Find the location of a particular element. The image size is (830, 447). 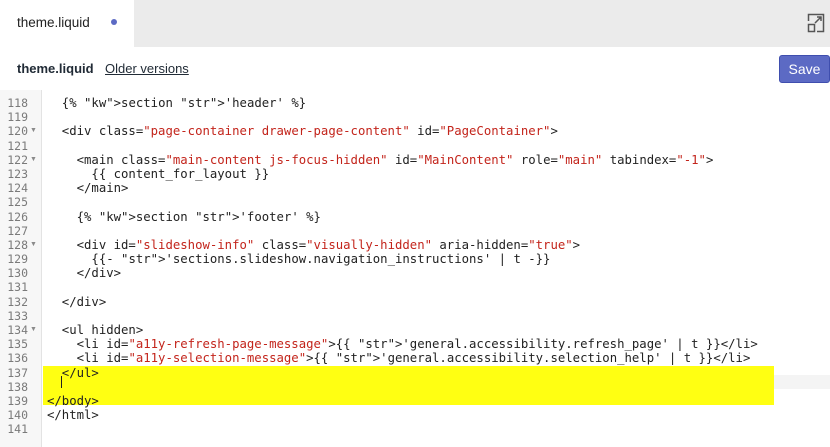

line-number: 133 is located at coordinates (17, 315).